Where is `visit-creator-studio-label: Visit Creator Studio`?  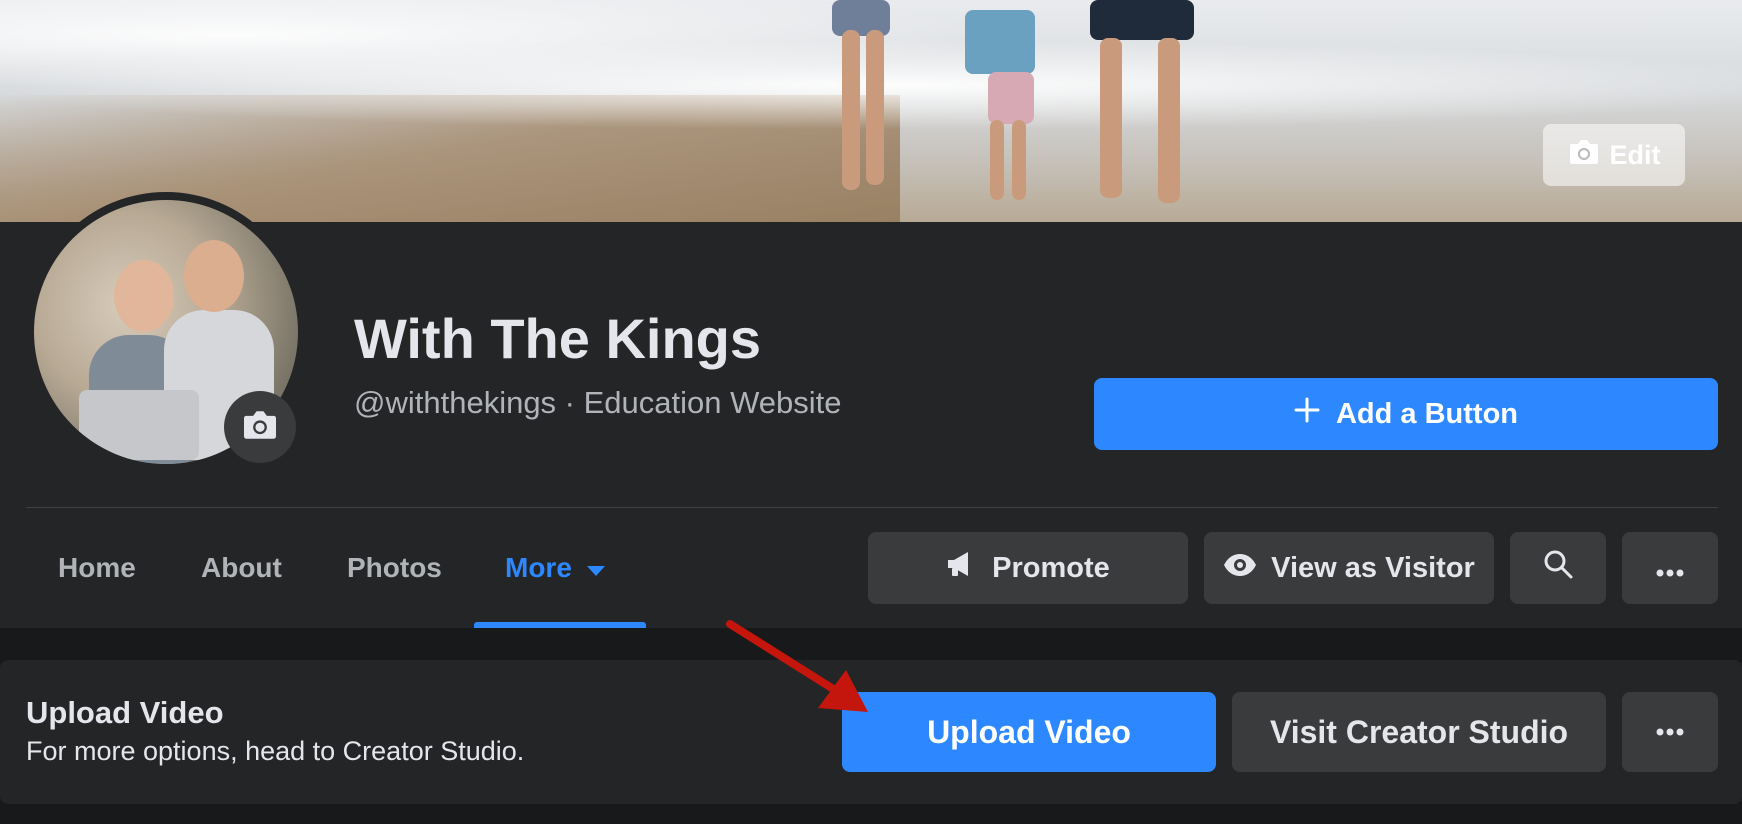 visit-creator-studio-label: Visit Creator Studio is located at coordinates (1419, 731).